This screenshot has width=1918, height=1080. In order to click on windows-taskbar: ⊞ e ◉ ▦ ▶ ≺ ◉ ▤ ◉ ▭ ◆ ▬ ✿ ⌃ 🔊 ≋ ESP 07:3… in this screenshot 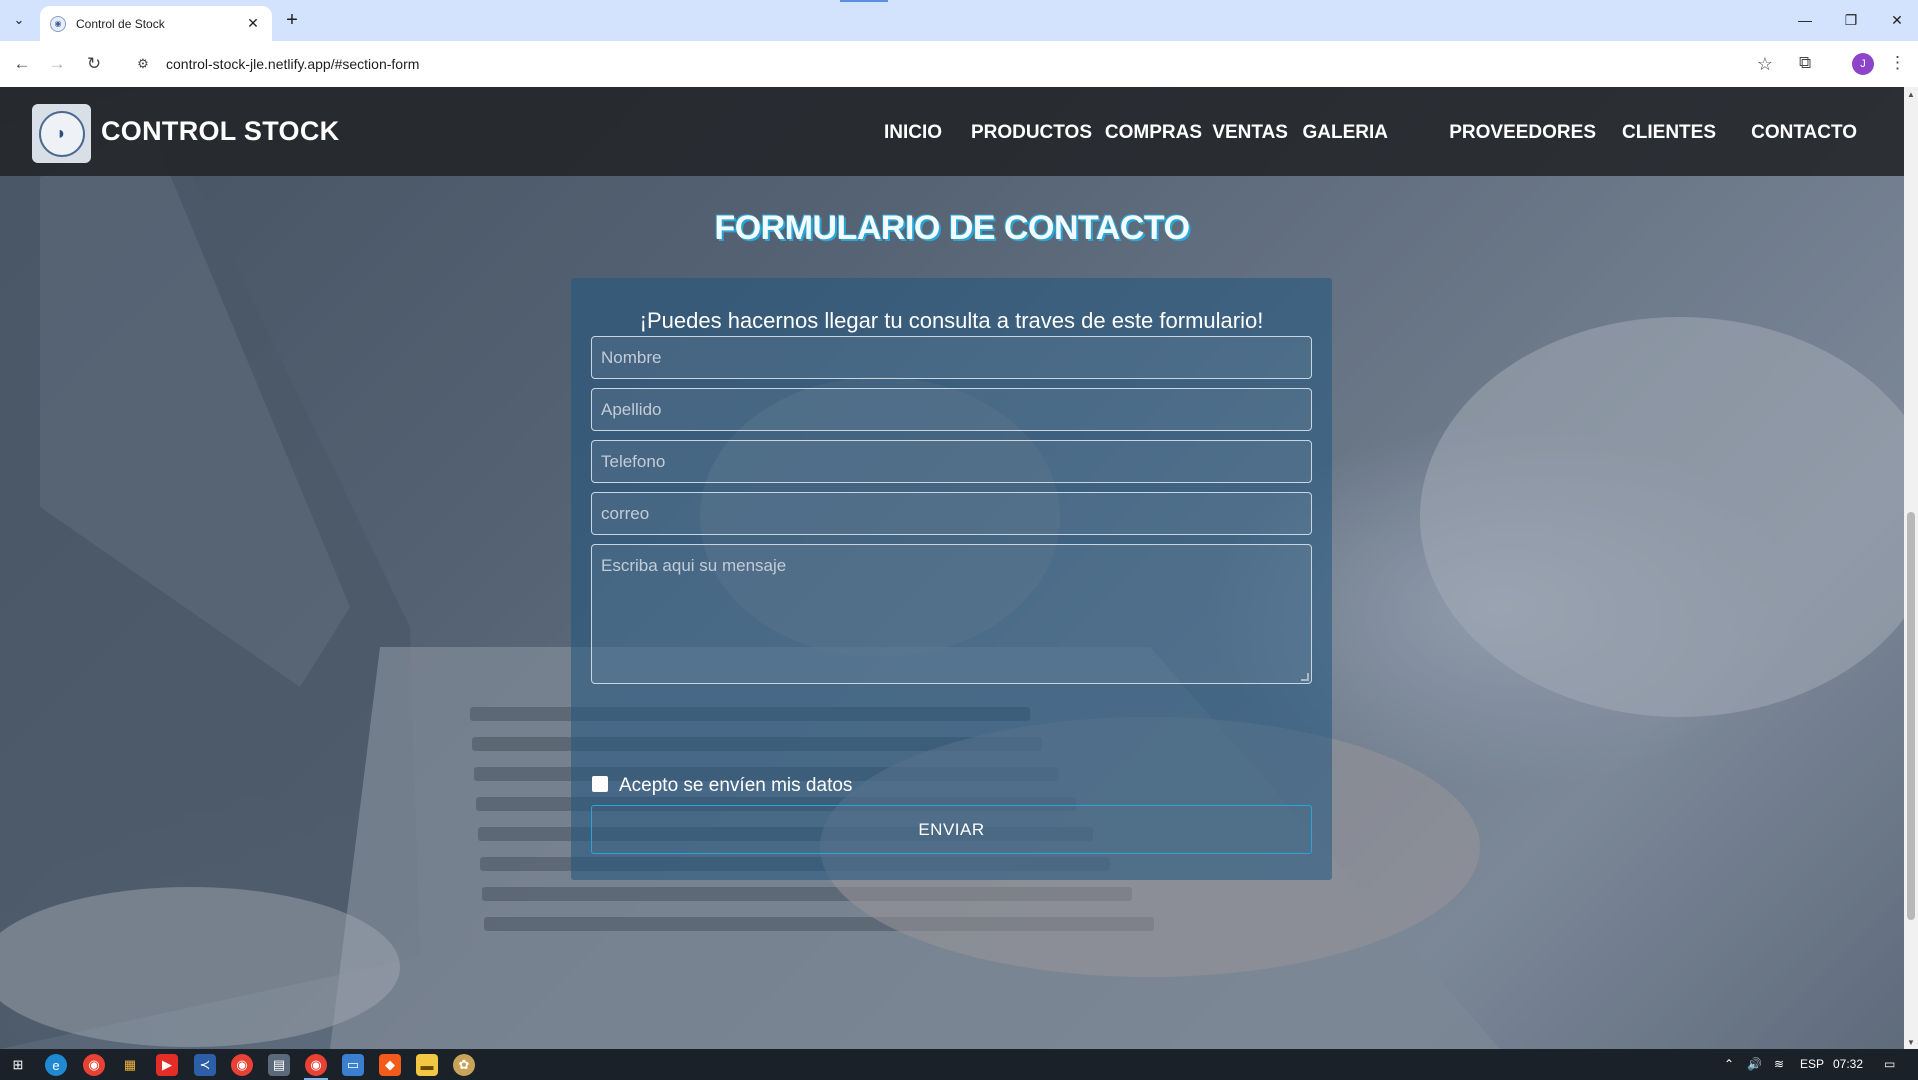, I will do `click(959, 1064)`.